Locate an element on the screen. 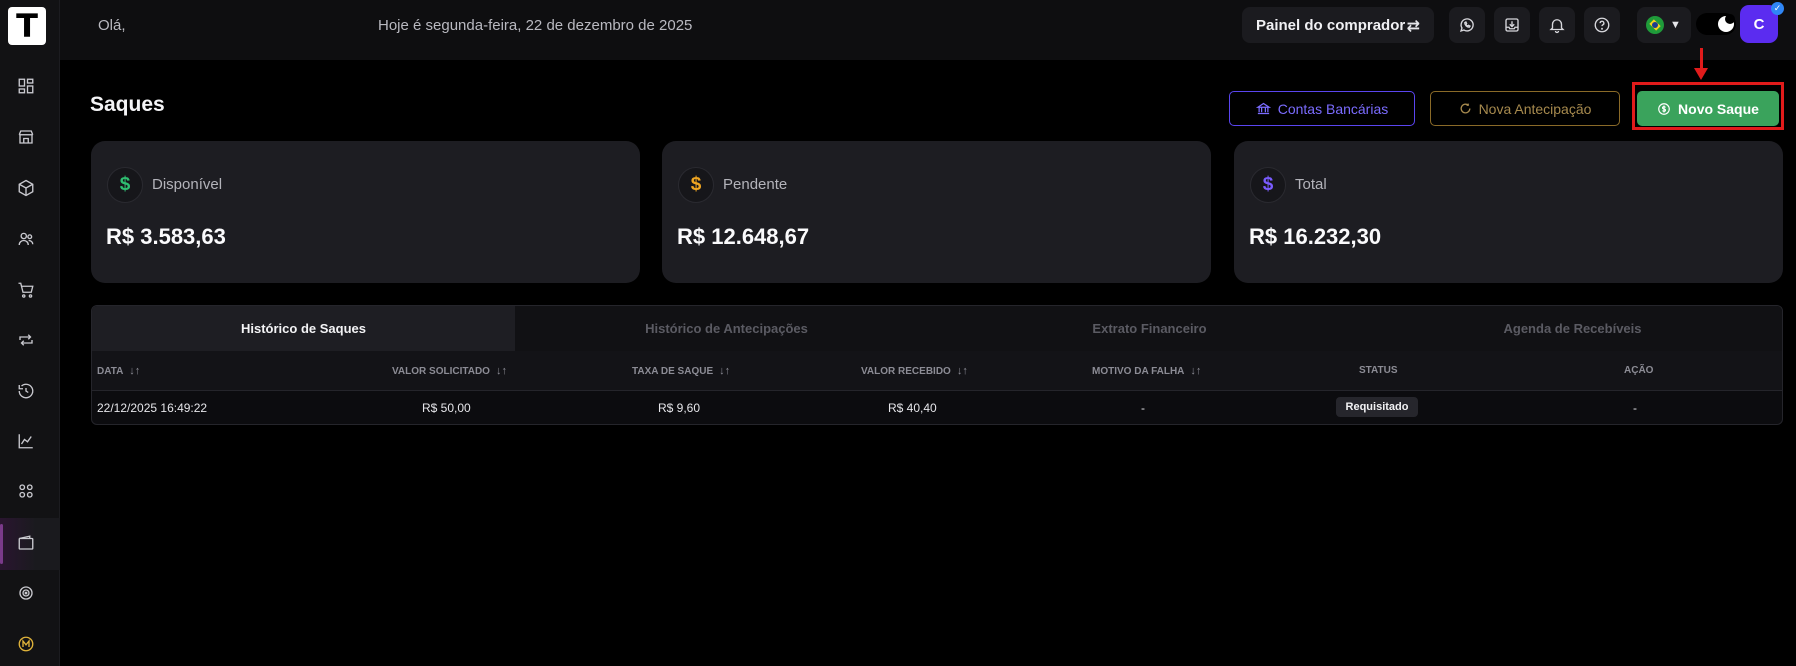 This screenshot has width=1796, height=666. column-header-received: VALOR RECEBIDO ↓↑ is located at coordinates (914, 371).